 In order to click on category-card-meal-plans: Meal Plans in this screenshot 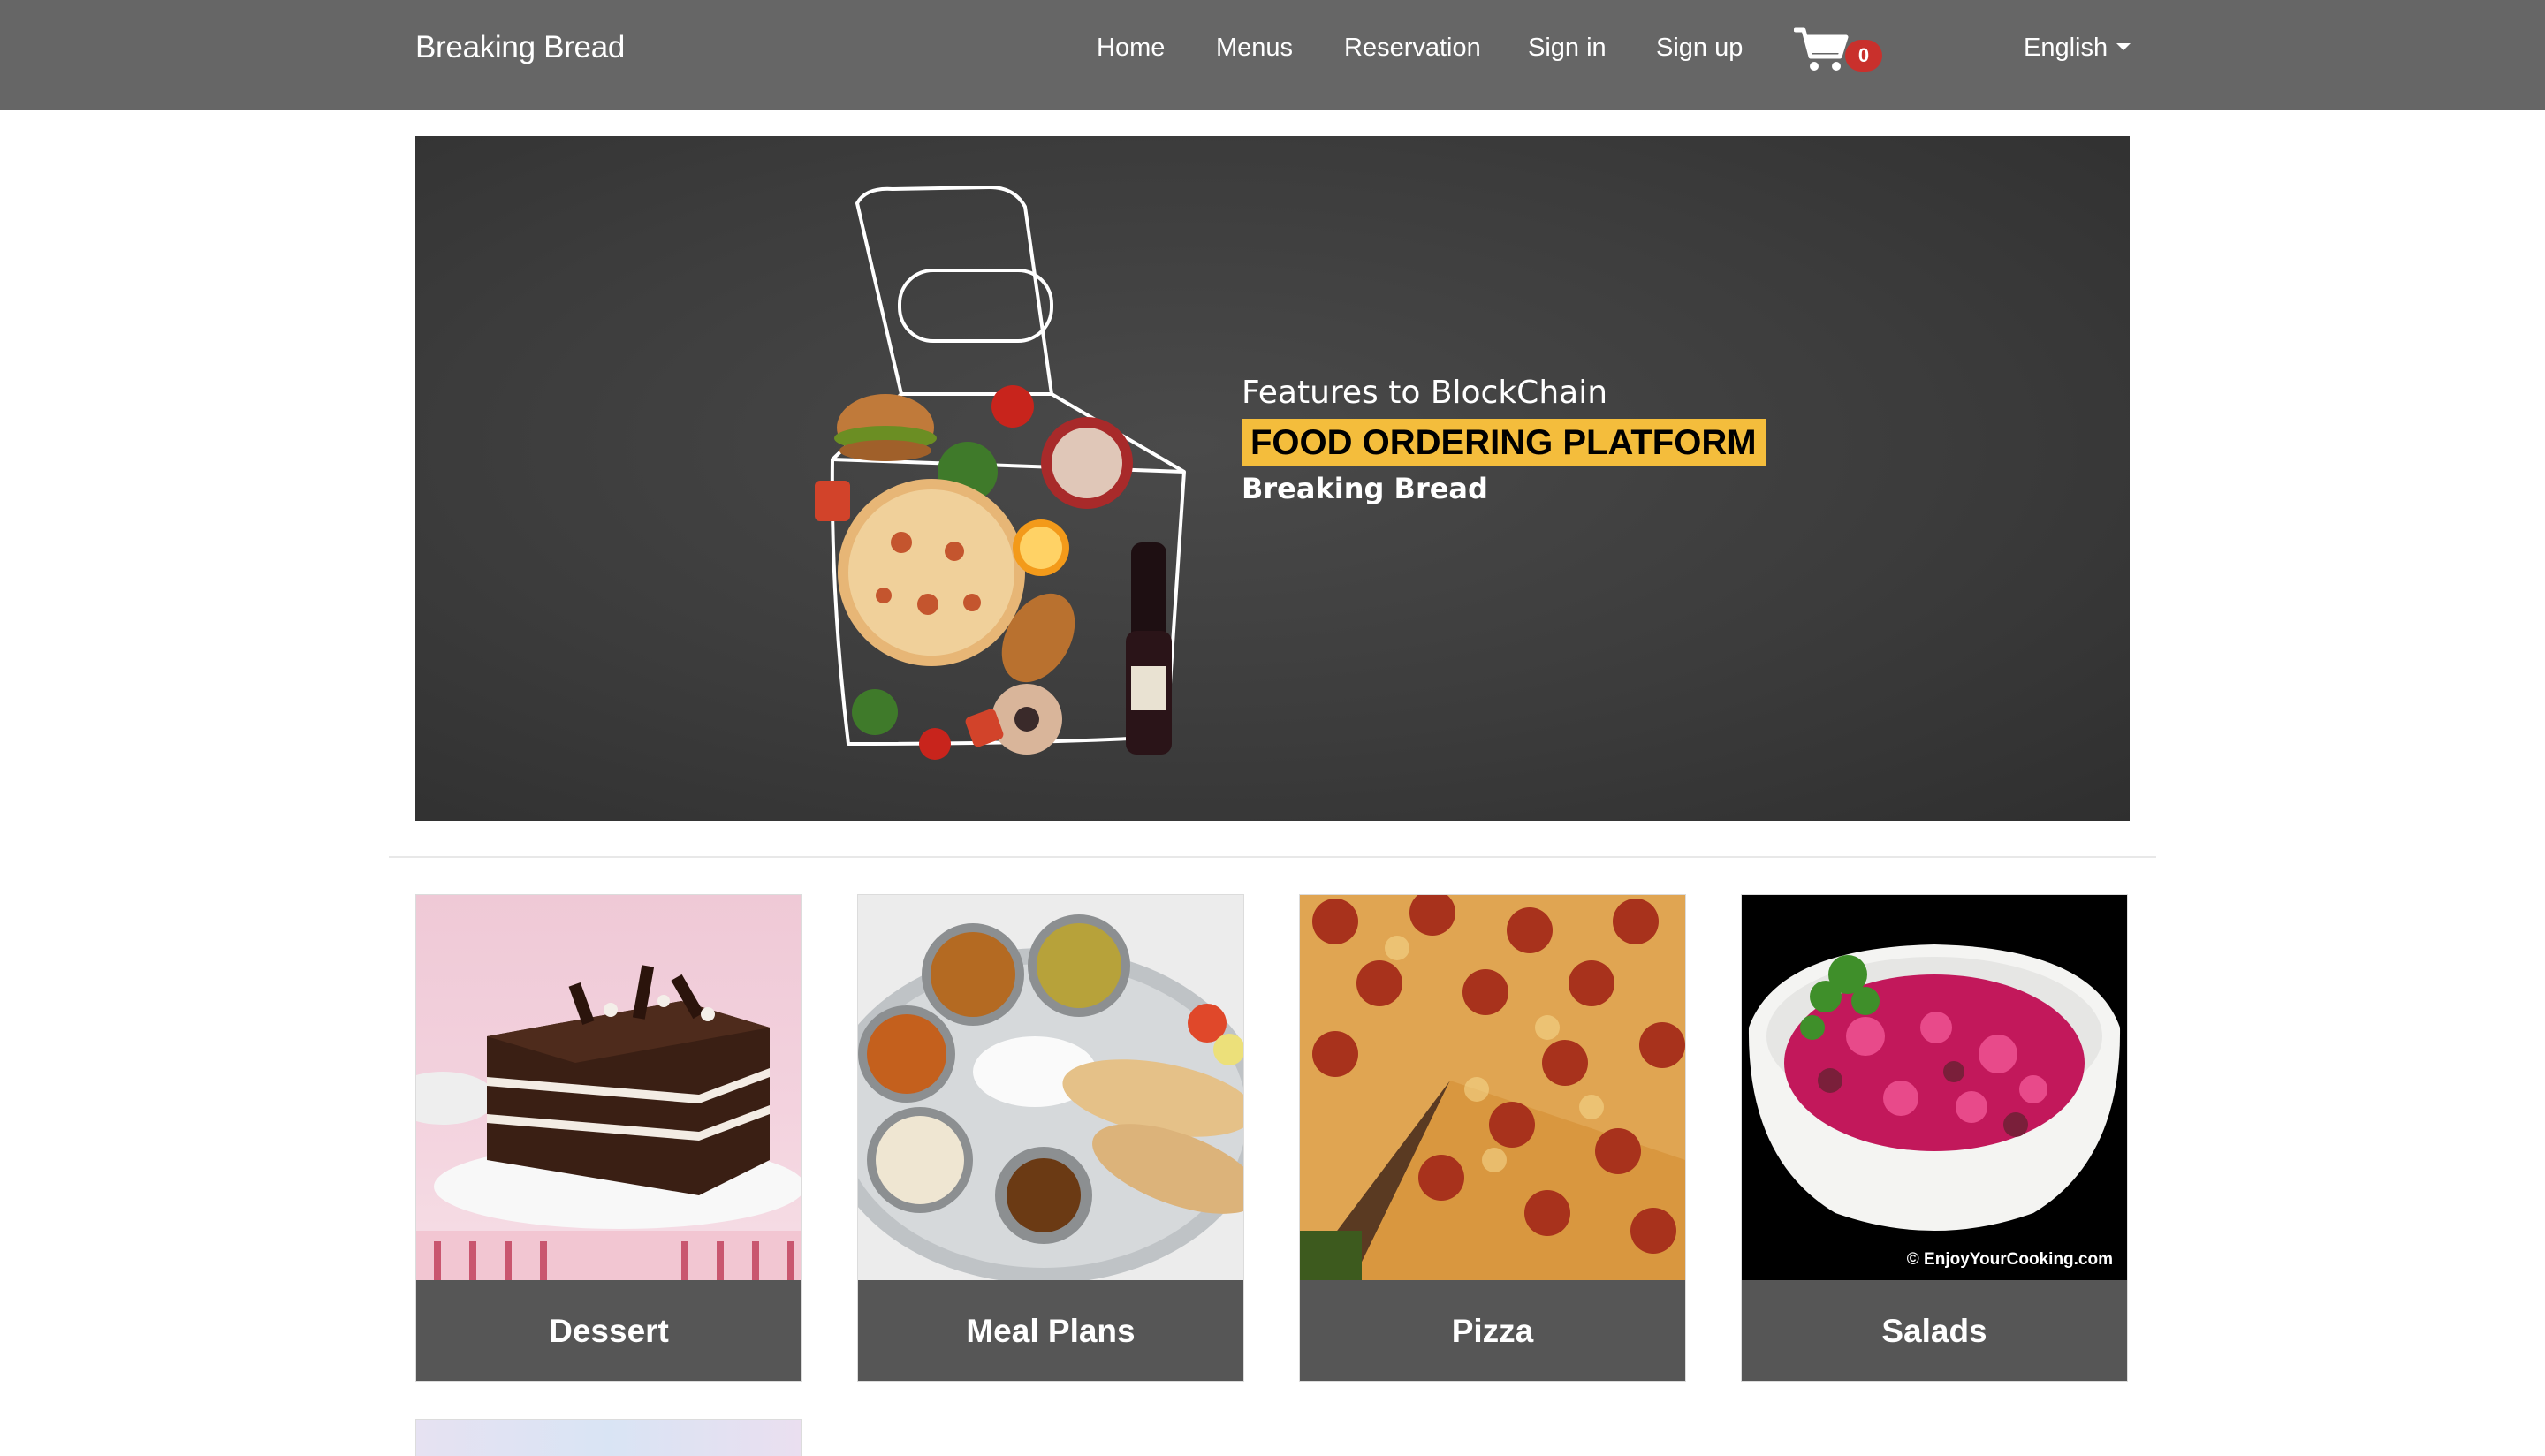, I will do `click(1050, 1138)`.